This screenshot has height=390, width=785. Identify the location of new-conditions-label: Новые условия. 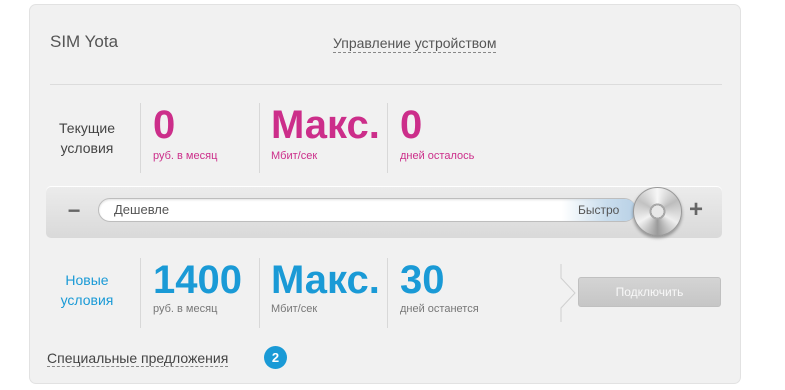
(87, 290).